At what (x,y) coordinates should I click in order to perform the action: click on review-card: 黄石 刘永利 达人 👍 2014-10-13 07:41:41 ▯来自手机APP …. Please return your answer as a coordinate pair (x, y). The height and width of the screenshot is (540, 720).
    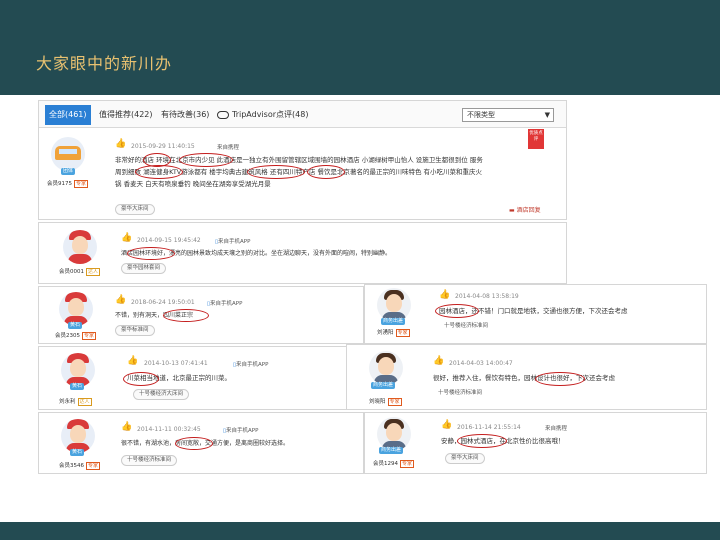
    Looking at the image, I should click on (201, 378).